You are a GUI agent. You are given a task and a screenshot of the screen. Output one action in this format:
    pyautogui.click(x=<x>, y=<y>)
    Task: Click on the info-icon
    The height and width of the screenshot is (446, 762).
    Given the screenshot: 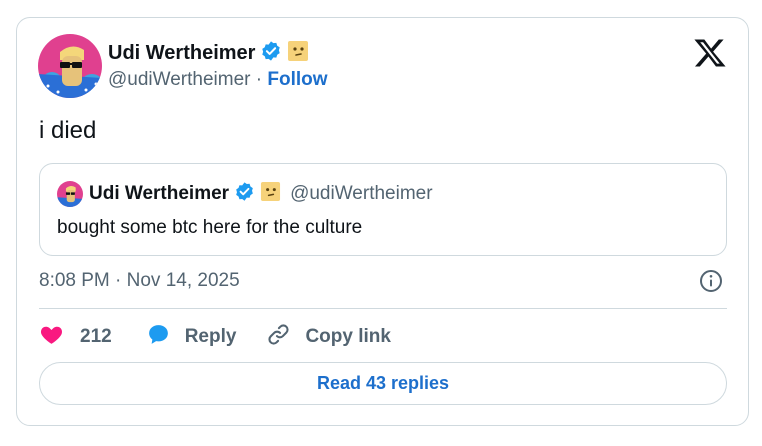 What is the action you would take?
    pyautogui.click(x=711, y=281)
    